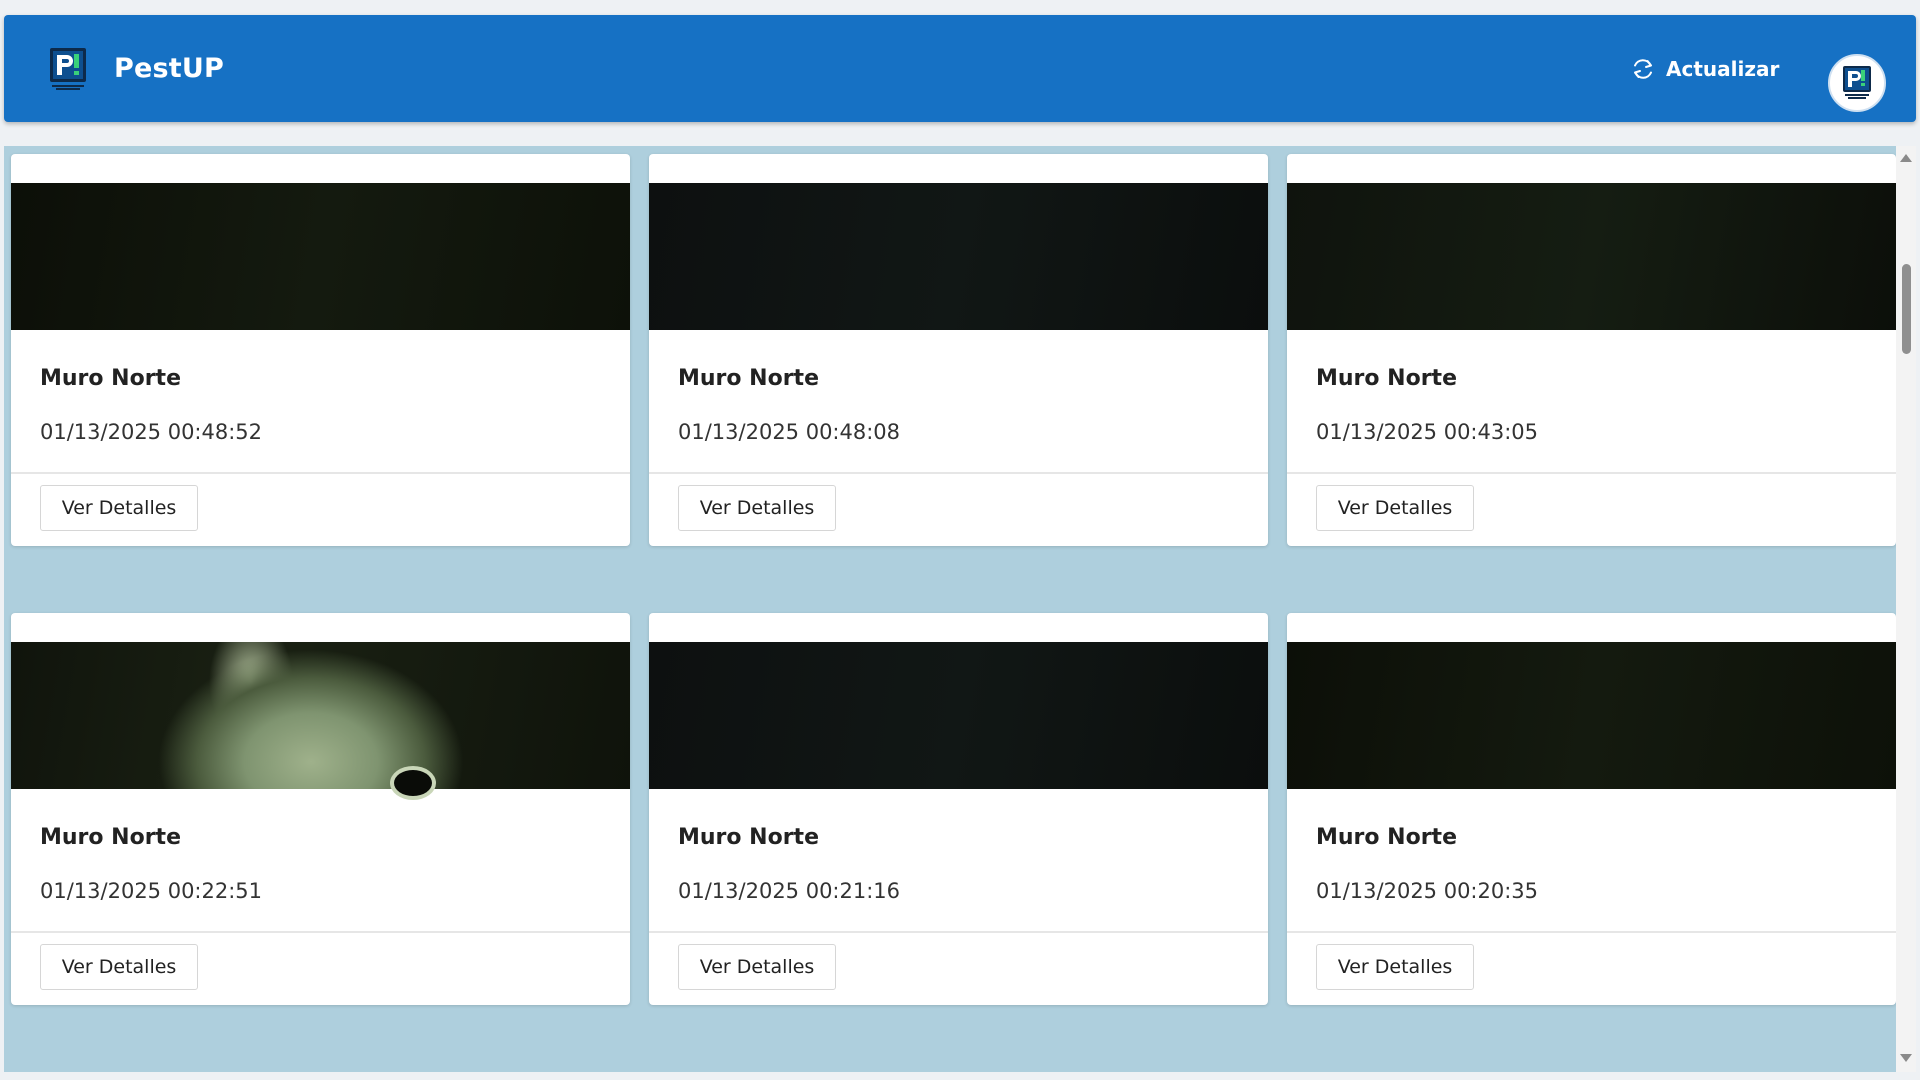 The width and height of the screenshot is (1920, 1080). Describe the element at coordinates (1906, 609) in the screenshot. I see `vertical-scrollbar` at that location.